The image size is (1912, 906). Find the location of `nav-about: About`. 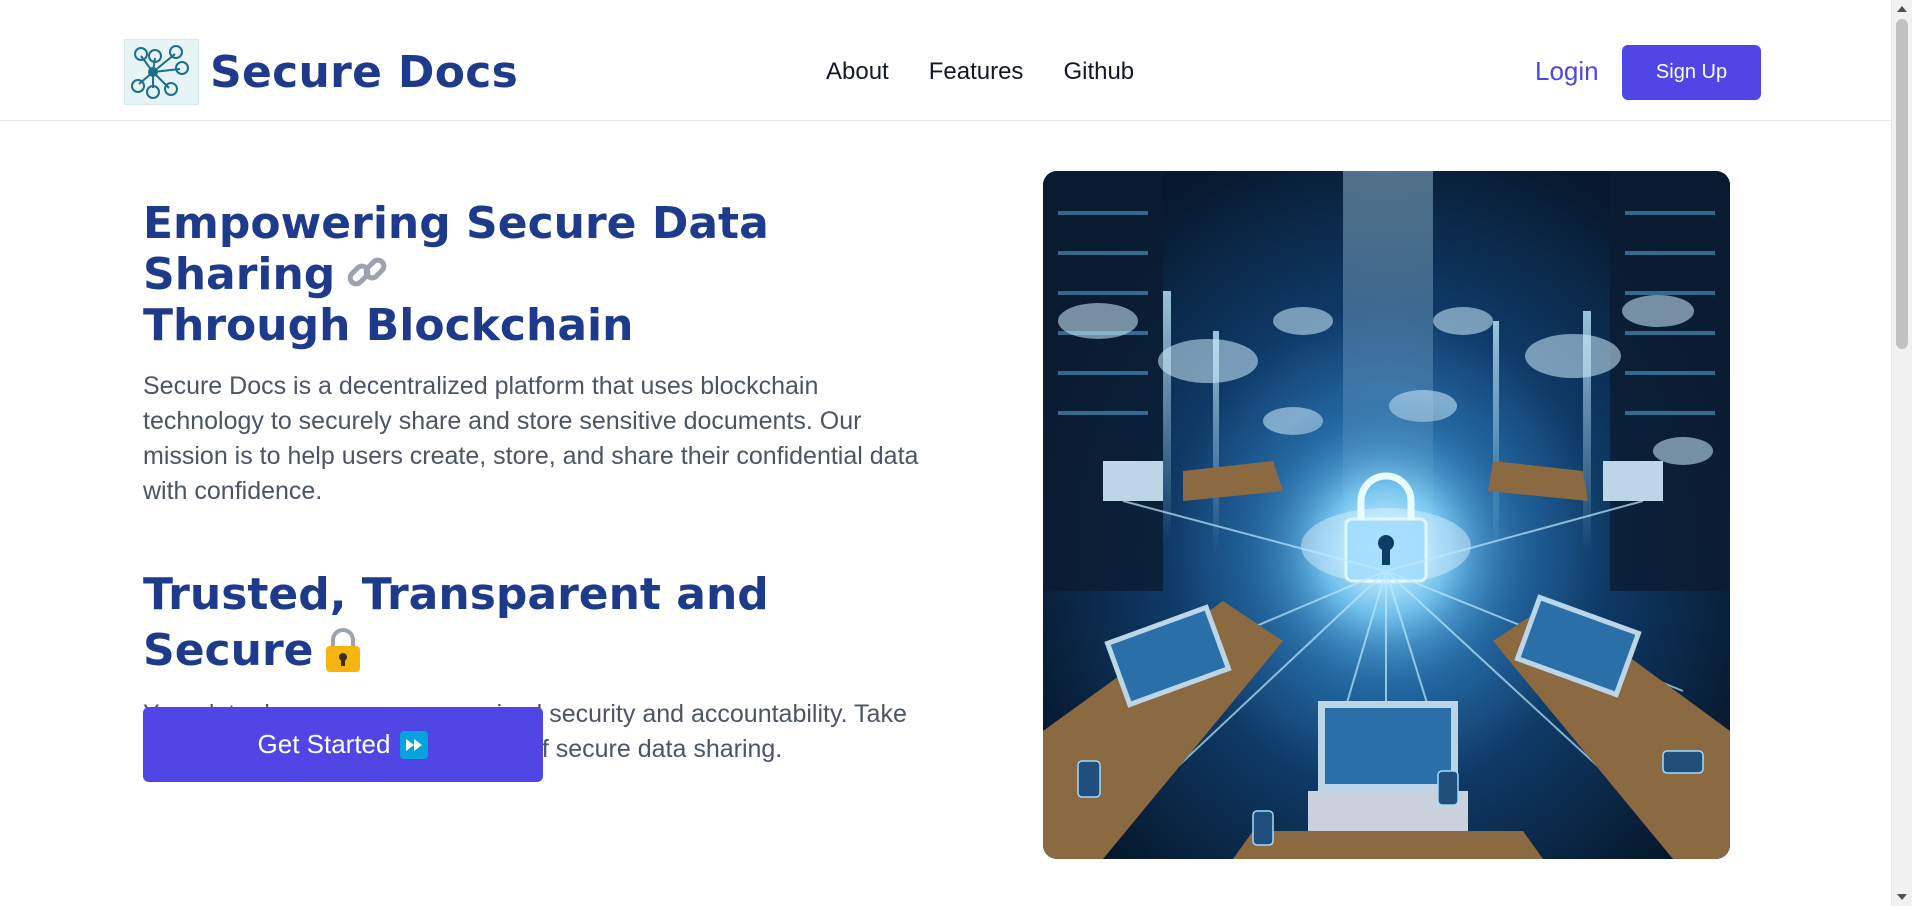

nav-about: About is located at coordinates (857, 72).